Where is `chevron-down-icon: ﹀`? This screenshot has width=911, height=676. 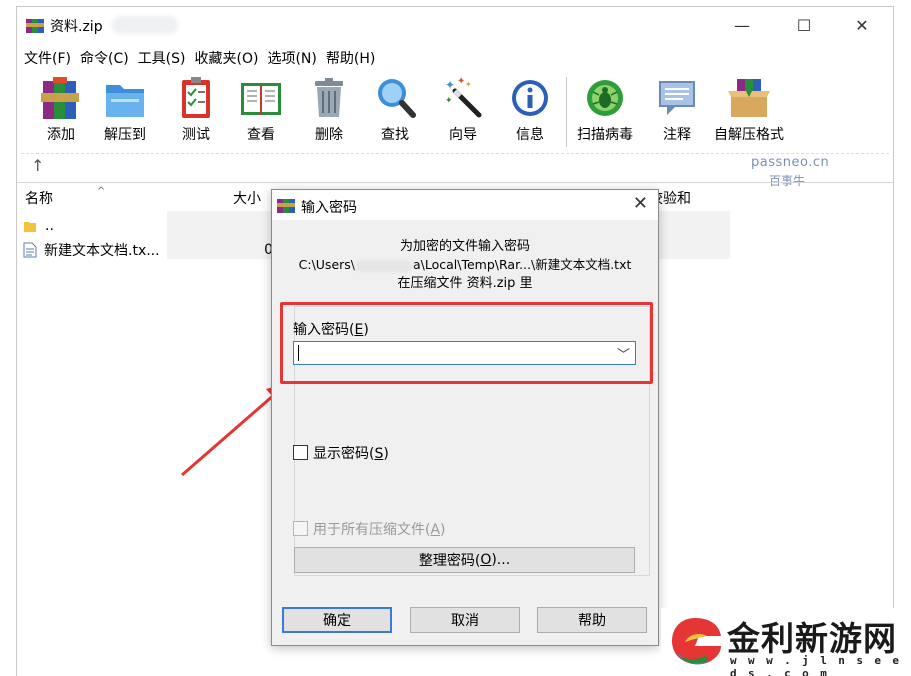
chevron-down-icon: ﹀ is located at coordinates (623, 353).